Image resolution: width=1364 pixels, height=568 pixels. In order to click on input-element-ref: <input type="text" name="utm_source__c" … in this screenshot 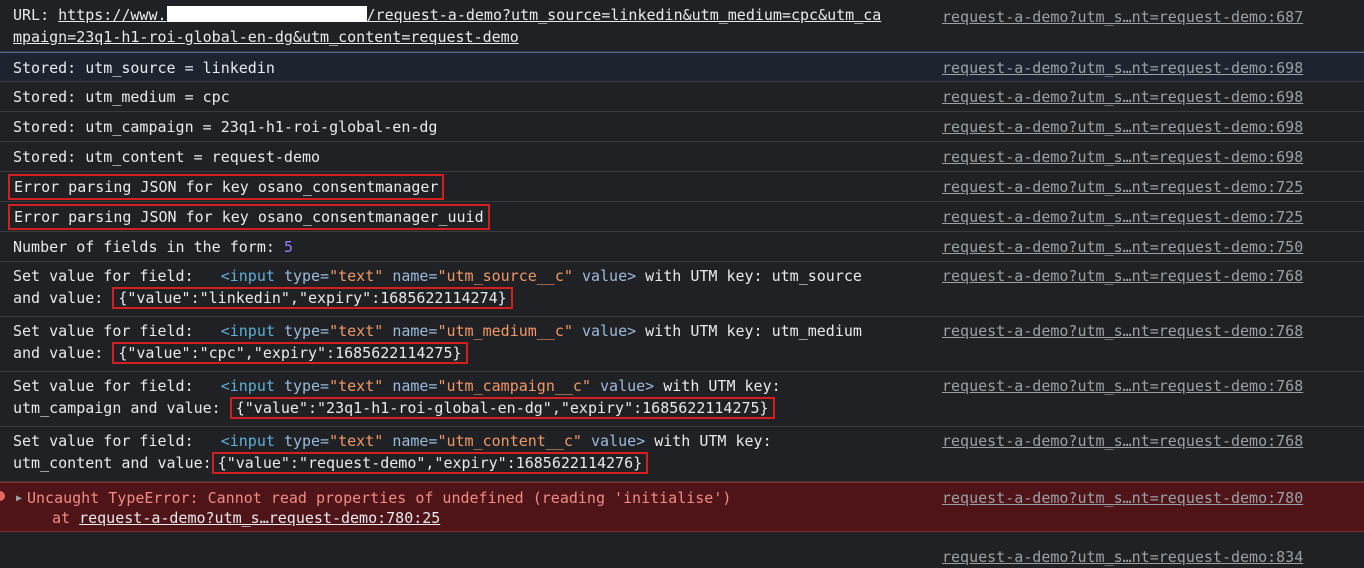, I will do `click(428, 276)`.